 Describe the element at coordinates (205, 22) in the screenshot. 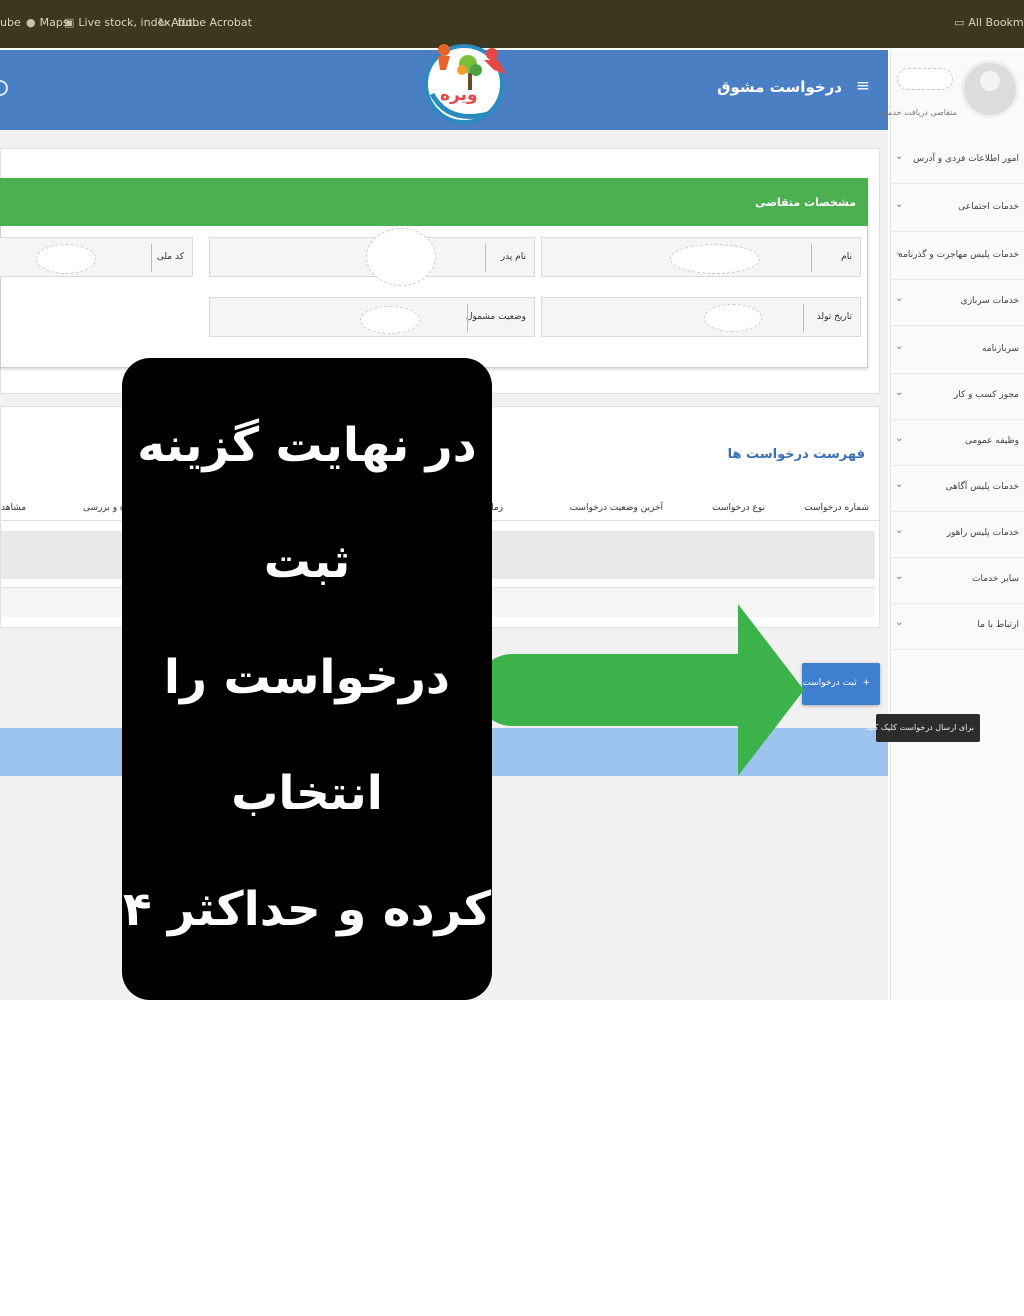

I see `bookmark-item: ↻ Adobe Acrobat` at that location.